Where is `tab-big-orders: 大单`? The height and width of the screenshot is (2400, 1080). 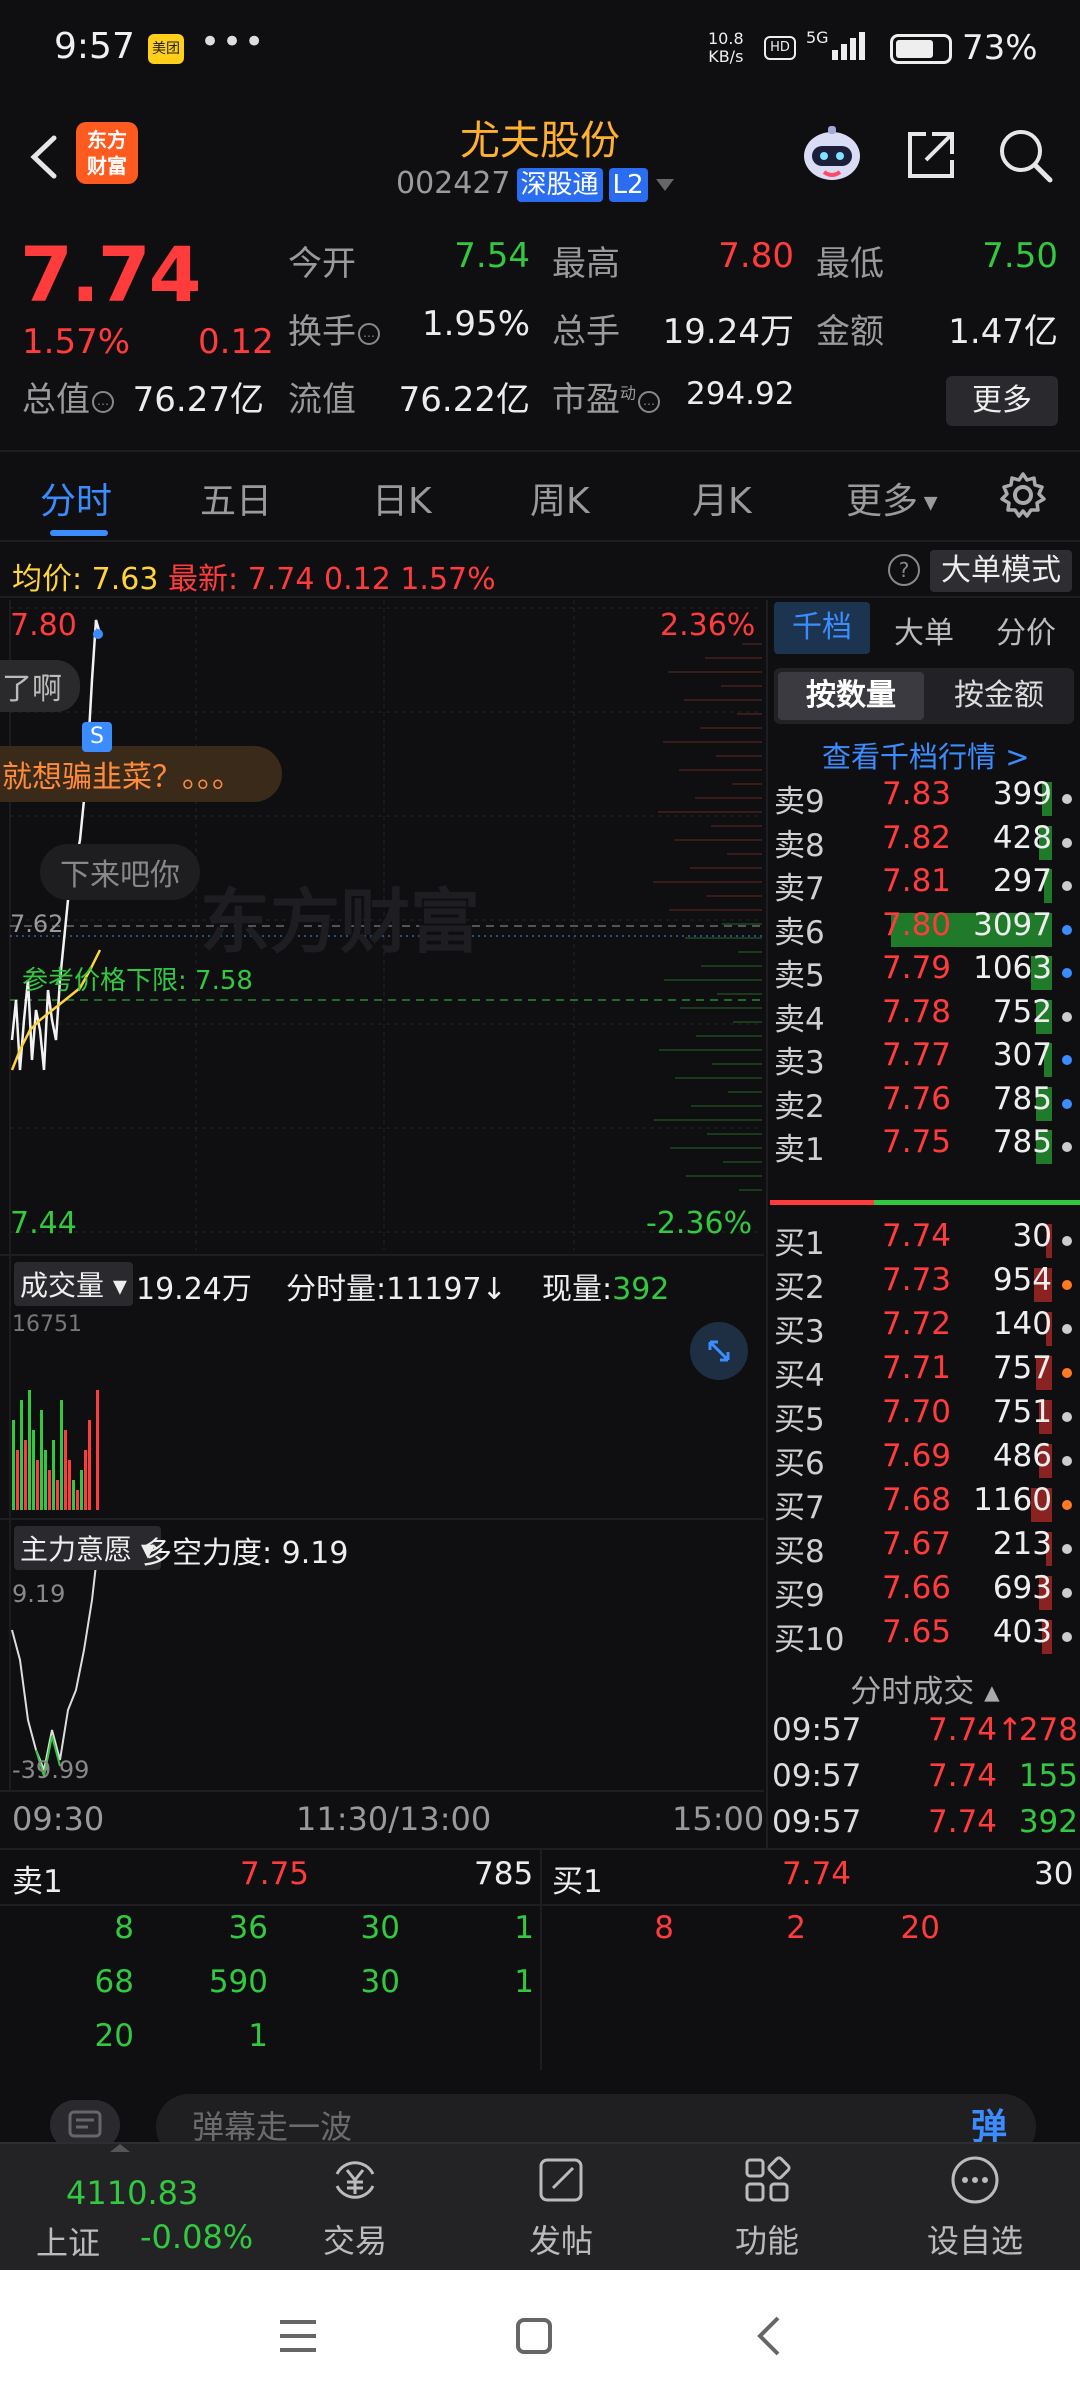
tab-big-orders: 大单 is located at coordinates (924, 630).